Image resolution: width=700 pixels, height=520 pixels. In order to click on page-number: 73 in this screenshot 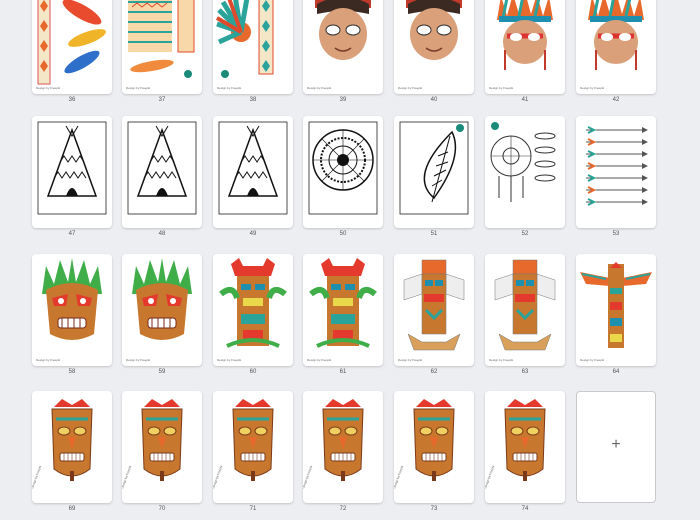, I will do `click(434, 509)`.